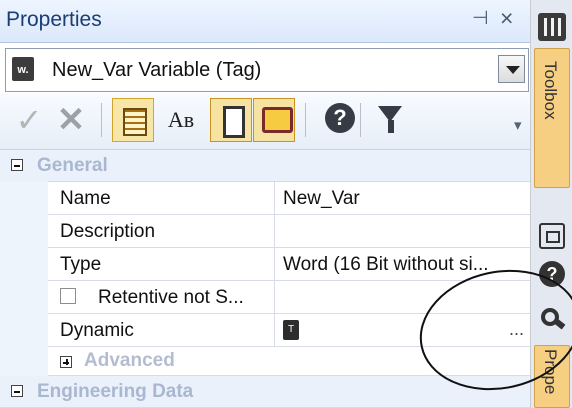  Describe the element at coordinates (71, 120) in the screenshot. I see `cancel-icon: ✕` at that location.